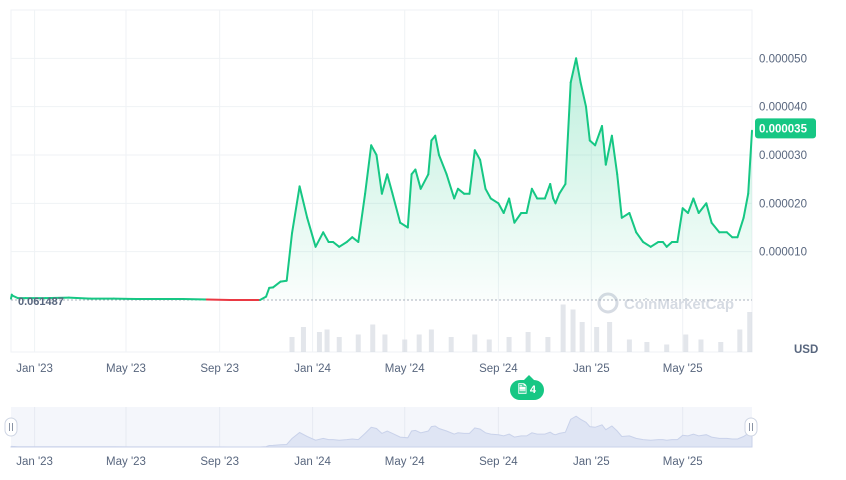 The width and height of the screenshot is (846, 480). Describe the element at coordinates (591, 462) in the screenshot. I see `navigator-tick-label: Jan '25` at that location.